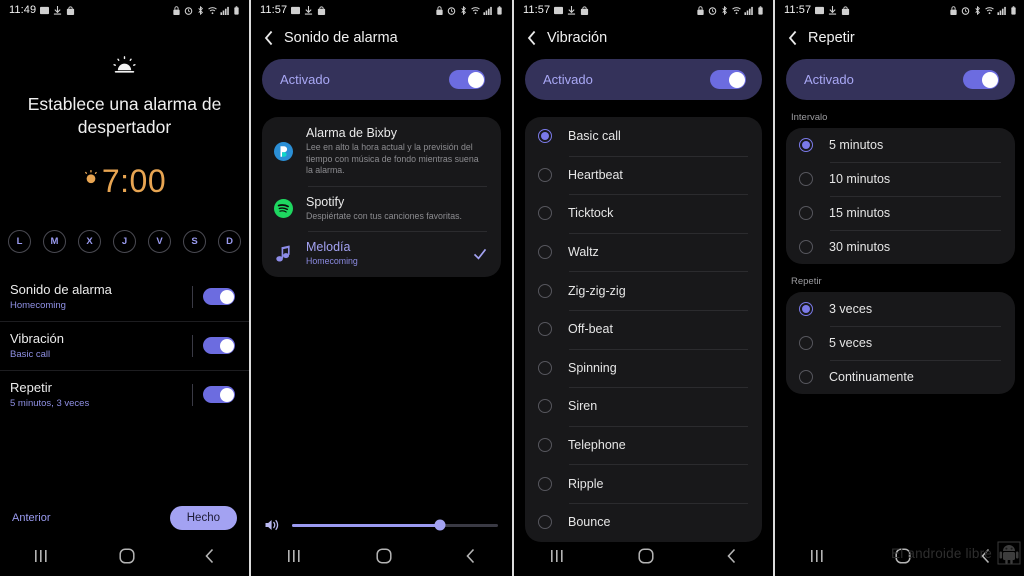  I want to click on vibration-option-ticktock: Ticktock, so click(643, 213).